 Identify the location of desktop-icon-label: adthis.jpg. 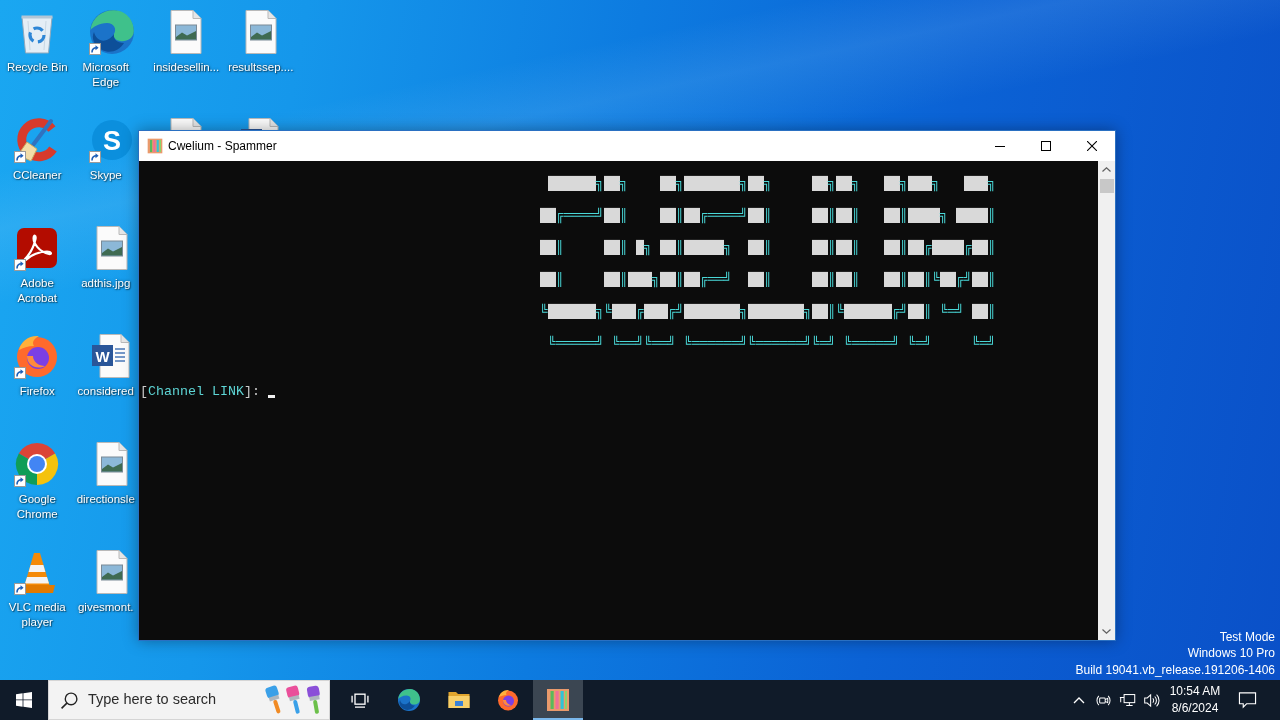
(106, 283).